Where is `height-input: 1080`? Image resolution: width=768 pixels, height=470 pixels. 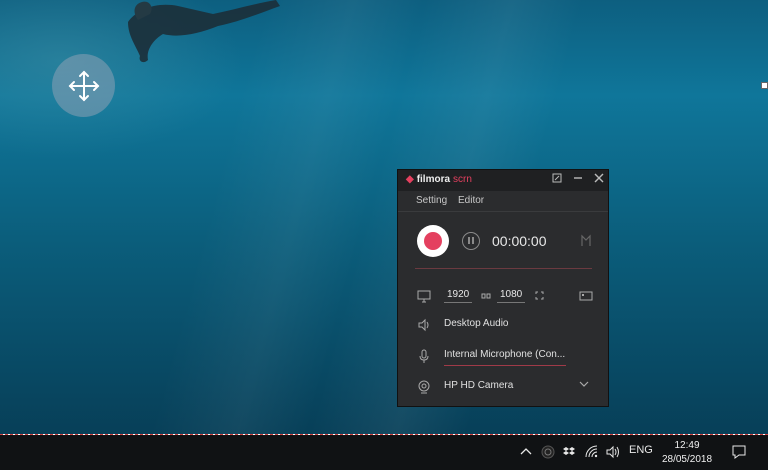 height-input: 1080 is located at coordinates (511, 296).